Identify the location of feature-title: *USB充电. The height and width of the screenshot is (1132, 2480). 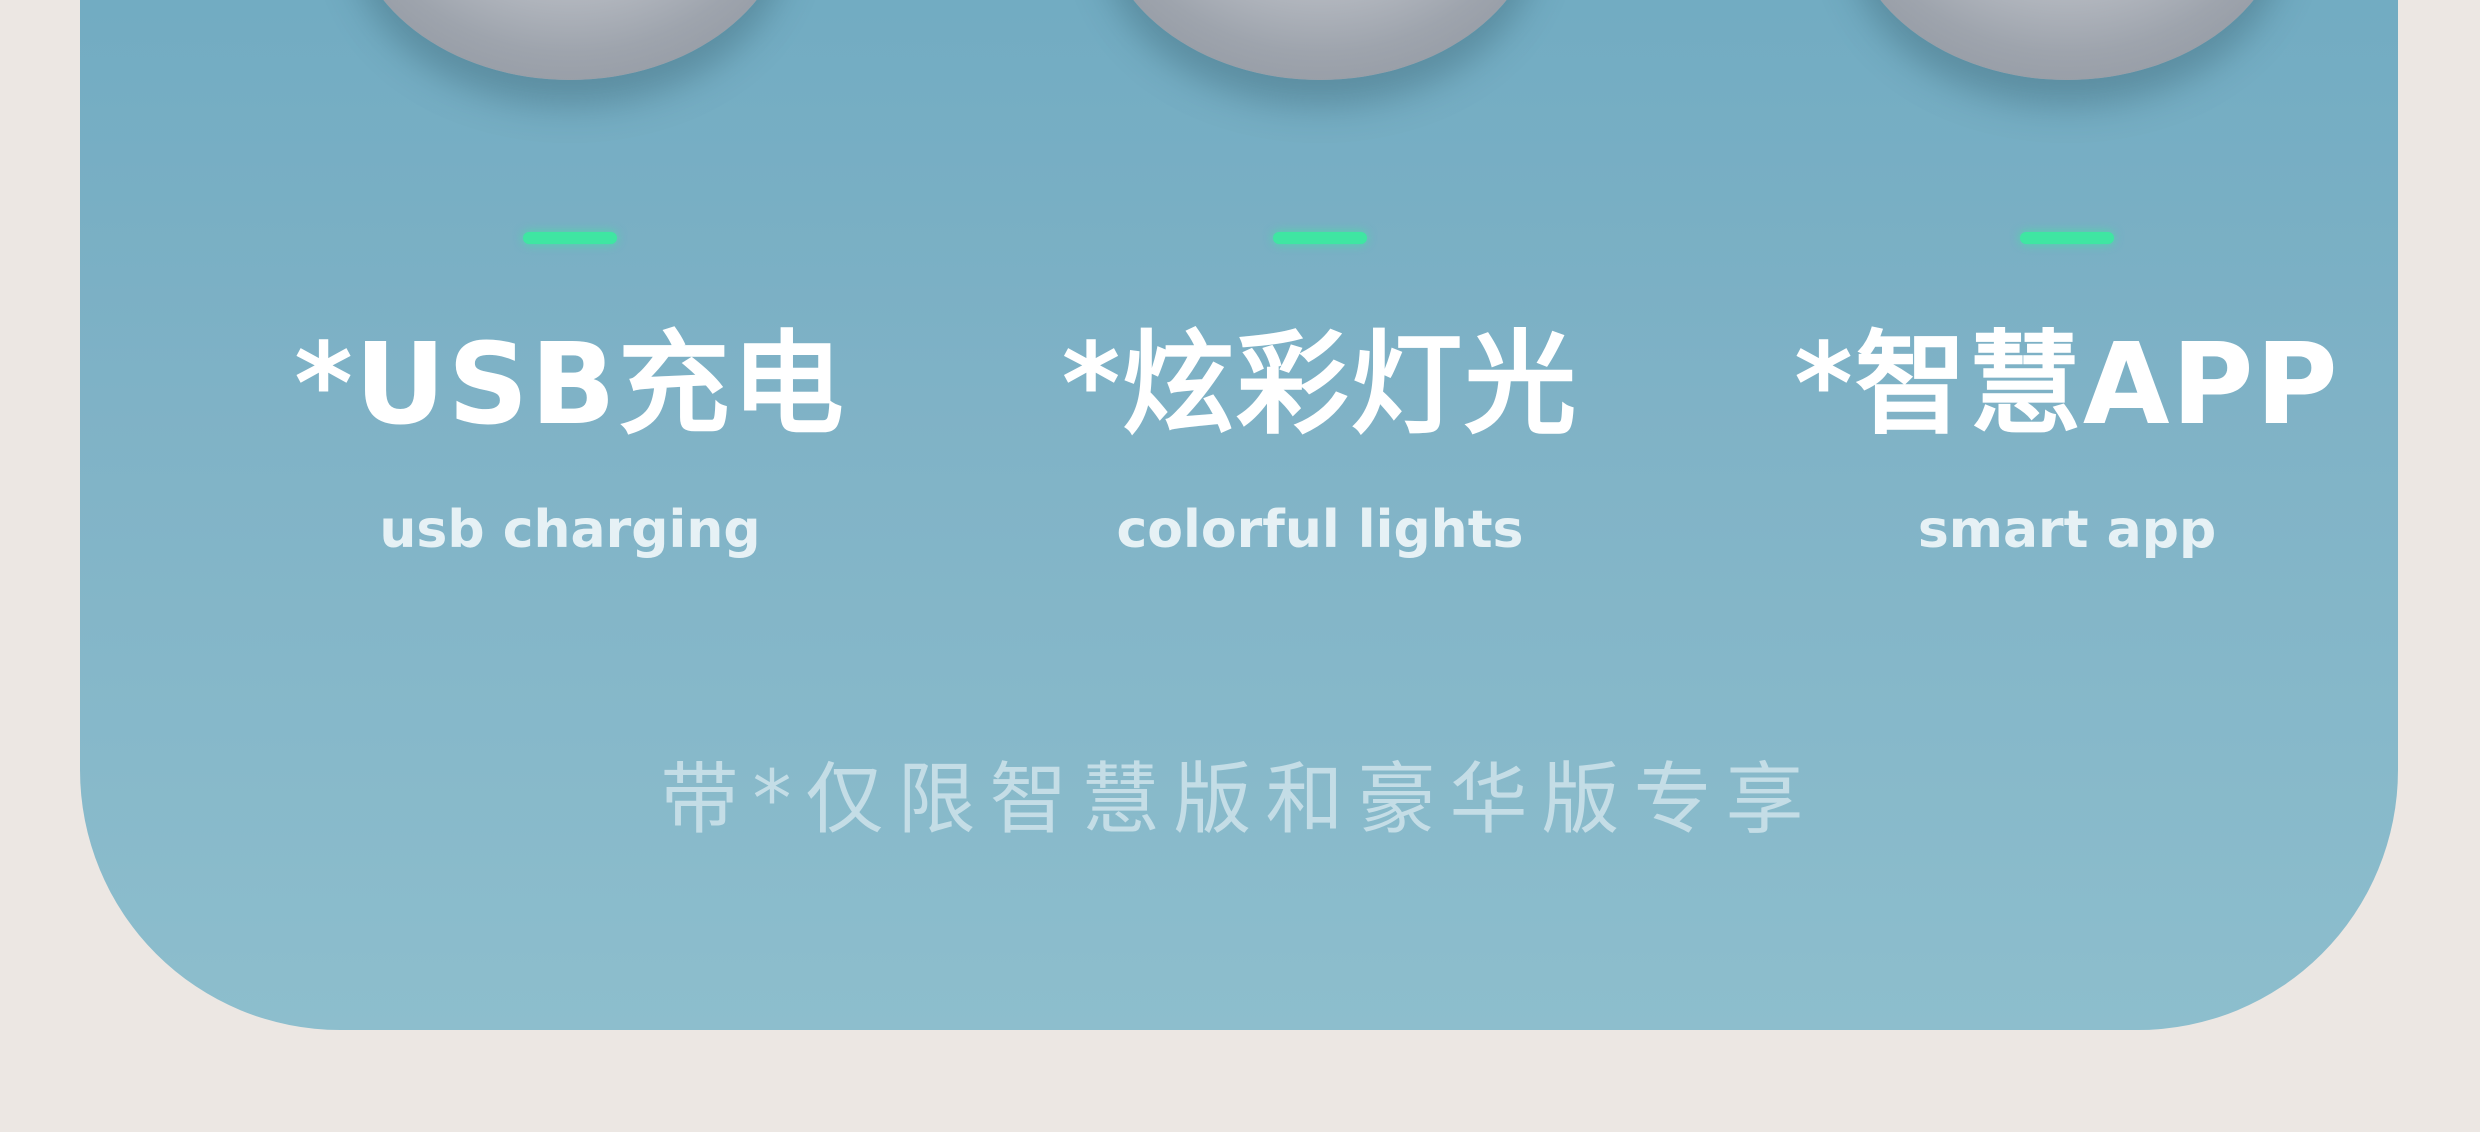
(570, 385).